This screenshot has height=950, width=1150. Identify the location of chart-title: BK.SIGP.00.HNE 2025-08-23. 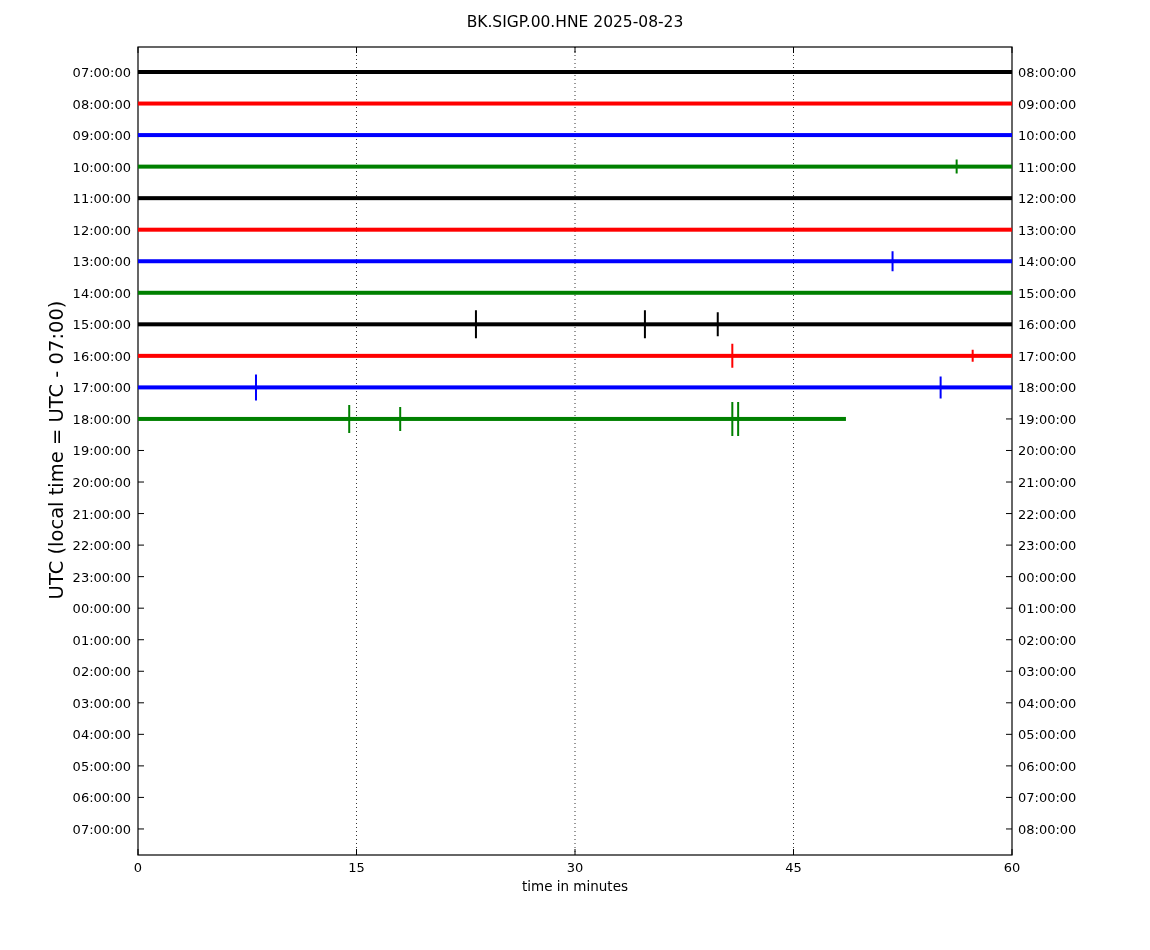
(575, 22).